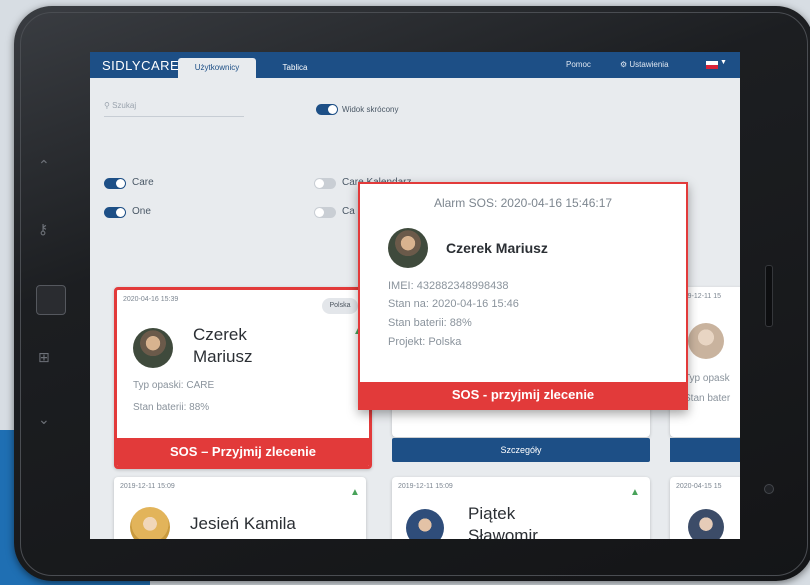 The height and width of the screenshot is (585, 810). I want to click on user-card: 2019-12-11 15:09 ▲ Piątek Sławomir, so click(521, 508).